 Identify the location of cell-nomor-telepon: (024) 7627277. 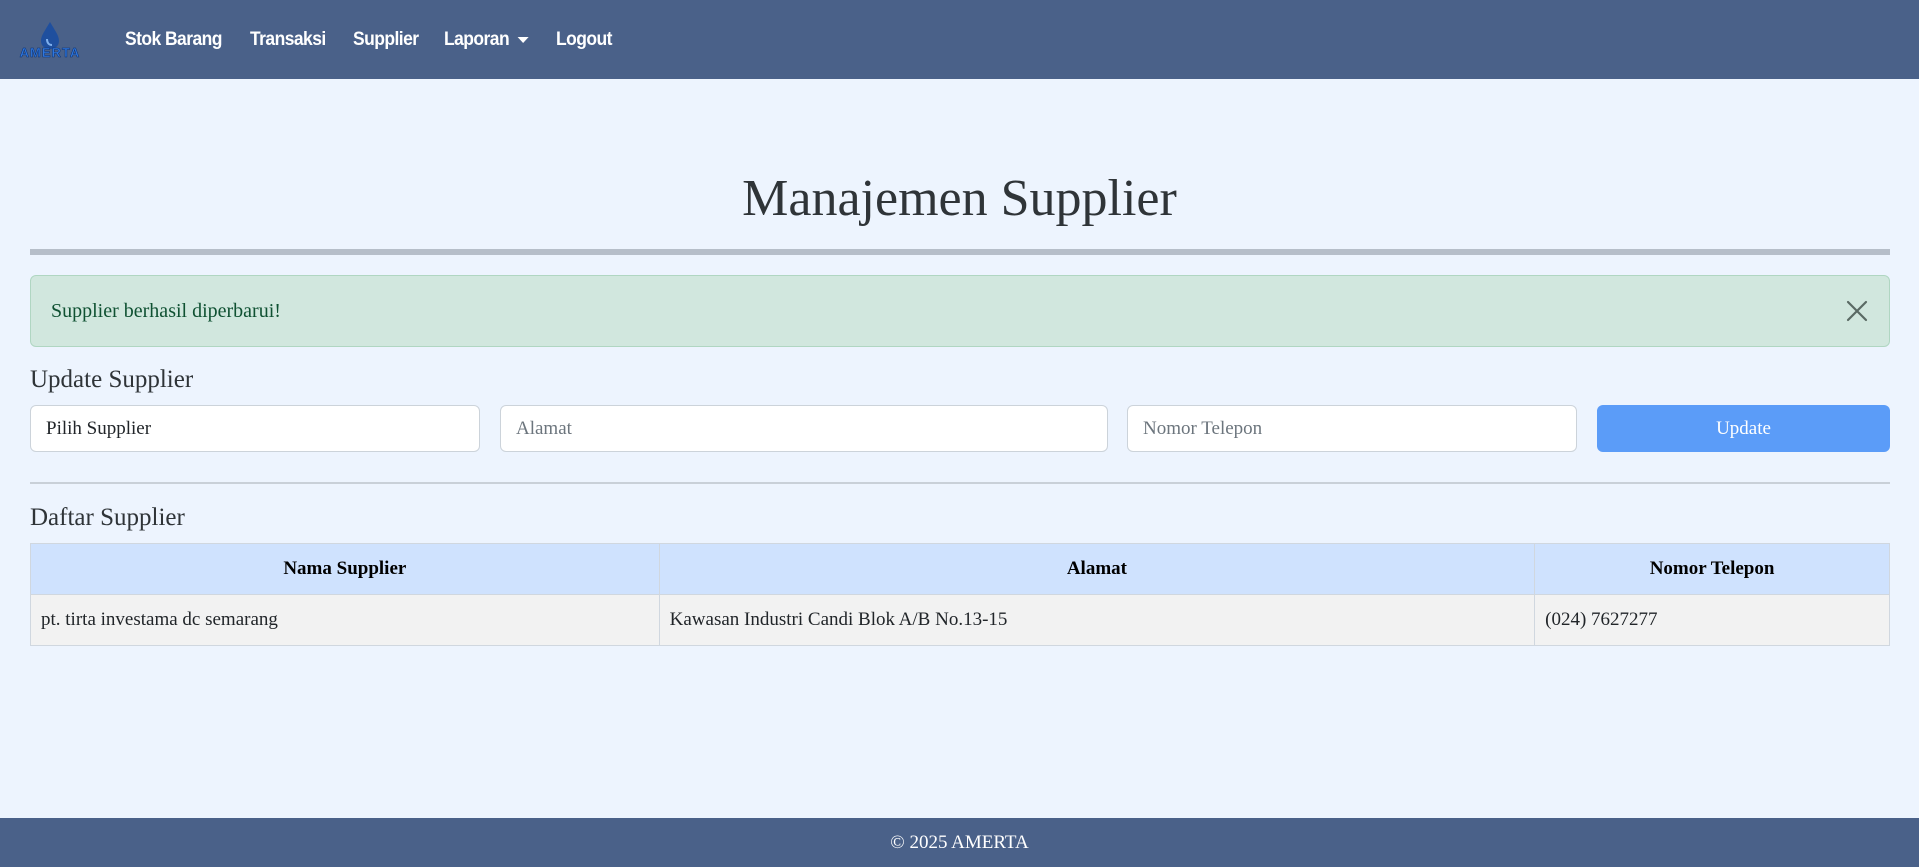
(1712, 620).